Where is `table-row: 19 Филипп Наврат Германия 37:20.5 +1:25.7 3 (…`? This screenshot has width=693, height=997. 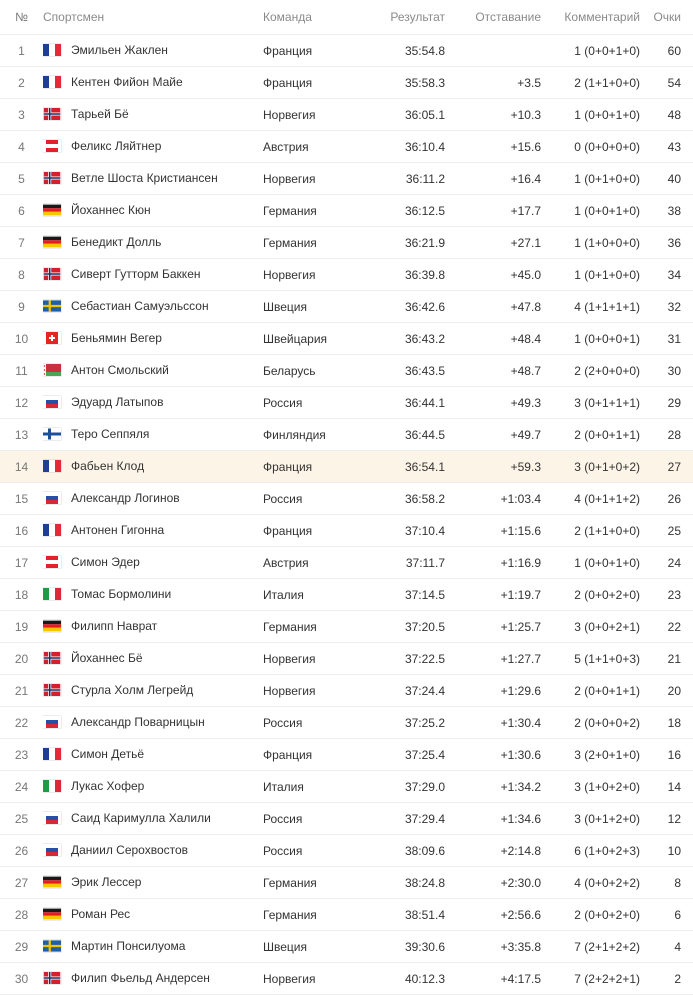
table-row: 19 Филипп Наврат Германия 37:20.5 +1:25.7 3 (… is located at coordinates (346, 626).